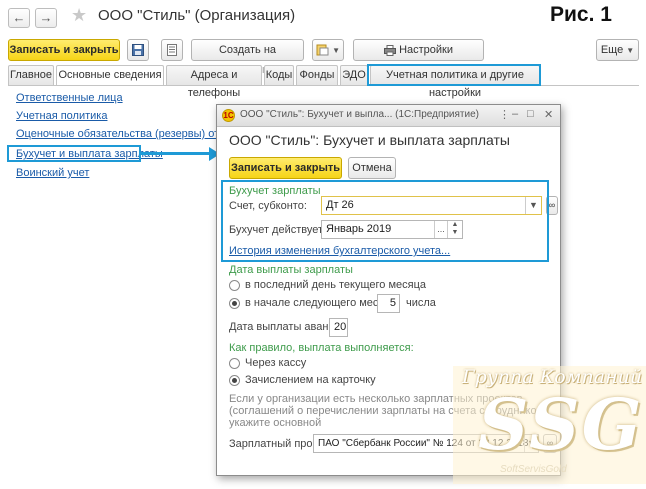  I want to click on tab-funds: Фонды, so click(317, 75).